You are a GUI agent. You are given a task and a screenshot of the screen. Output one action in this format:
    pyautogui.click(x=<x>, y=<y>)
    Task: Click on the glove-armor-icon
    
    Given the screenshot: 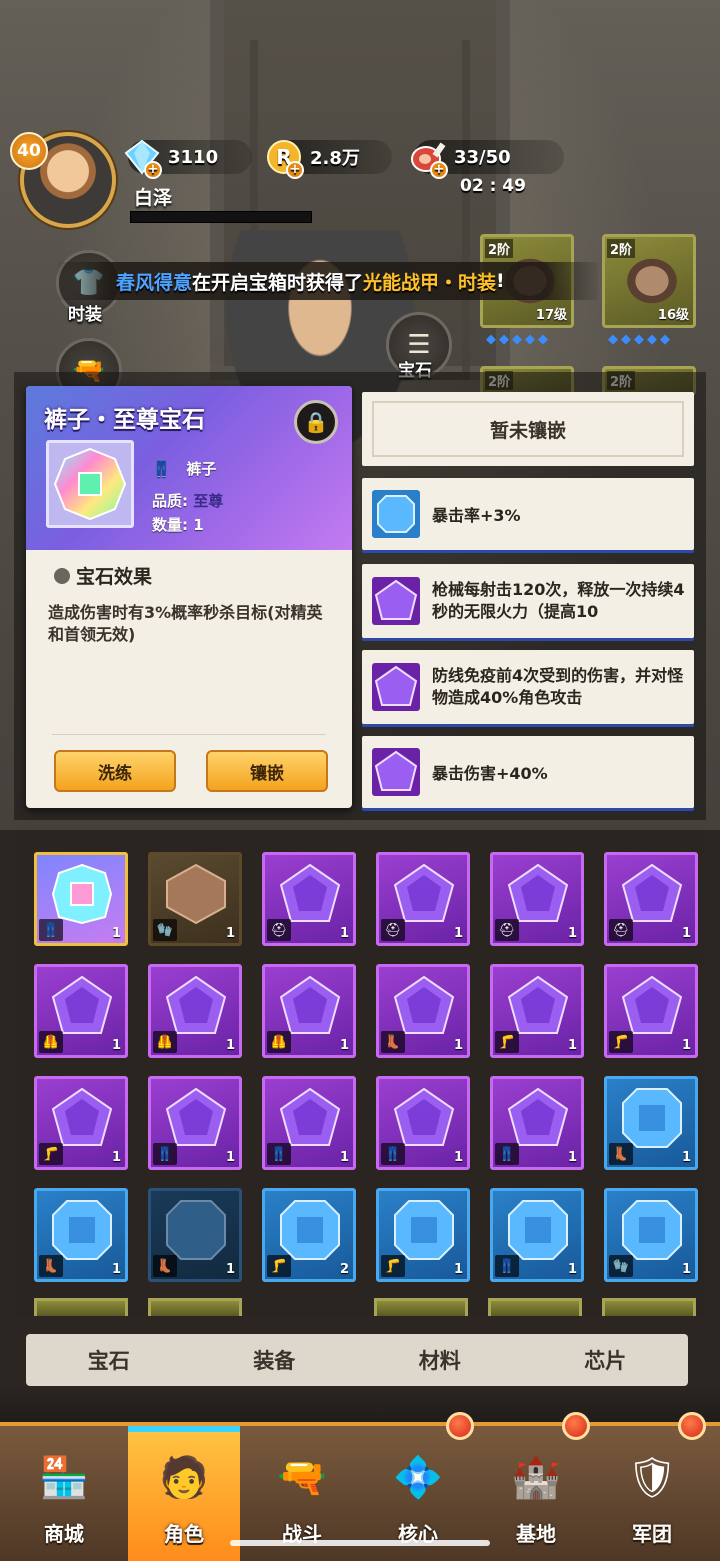 What is the action you would take?
    pyautogui.click(x=652, y=281)
    